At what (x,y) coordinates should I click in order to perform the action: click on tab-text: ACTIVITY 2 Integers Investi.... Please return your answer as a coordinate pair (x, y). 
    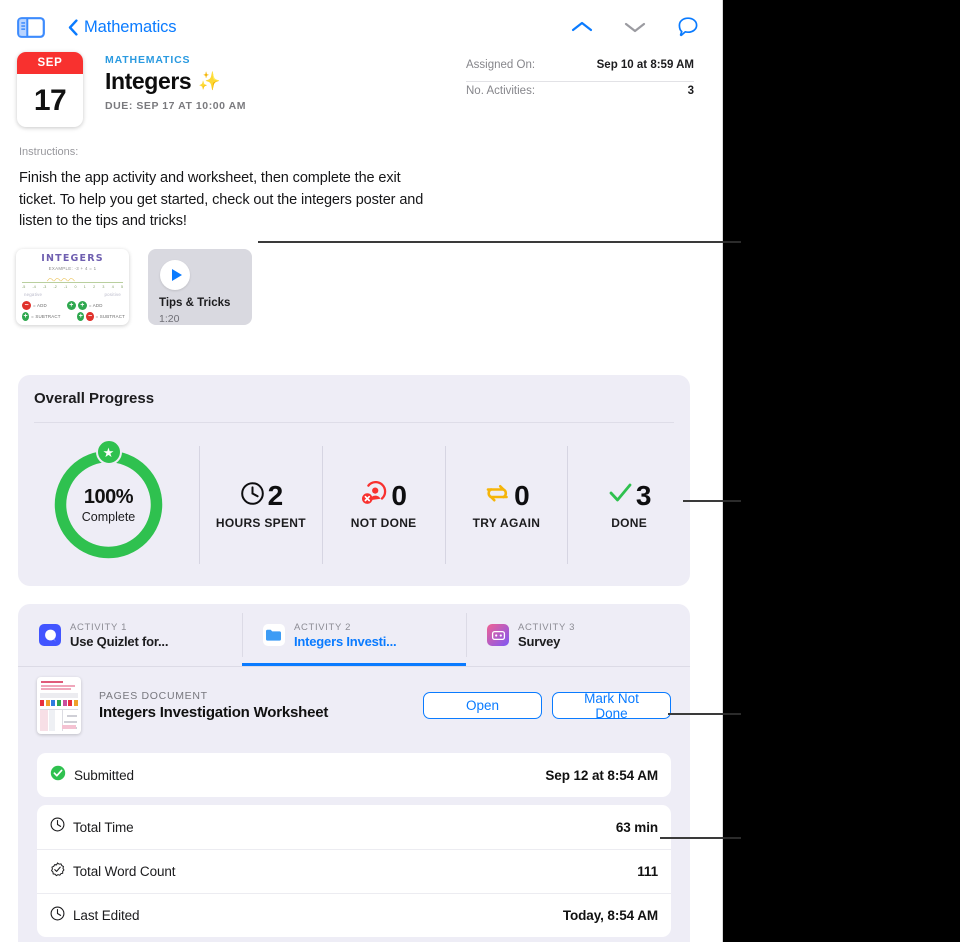
    Looking at the image, I should click on (345, 635).